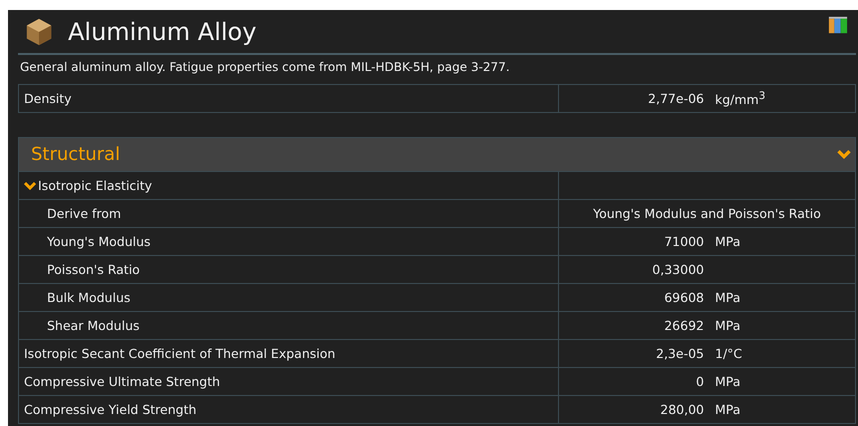 This screenshot has width=858, height=426. What do you see at coordinates (95, 185) in the screenshot?
I see `property-name: Isotropic Elasticity` at bounding box center [95, 185].